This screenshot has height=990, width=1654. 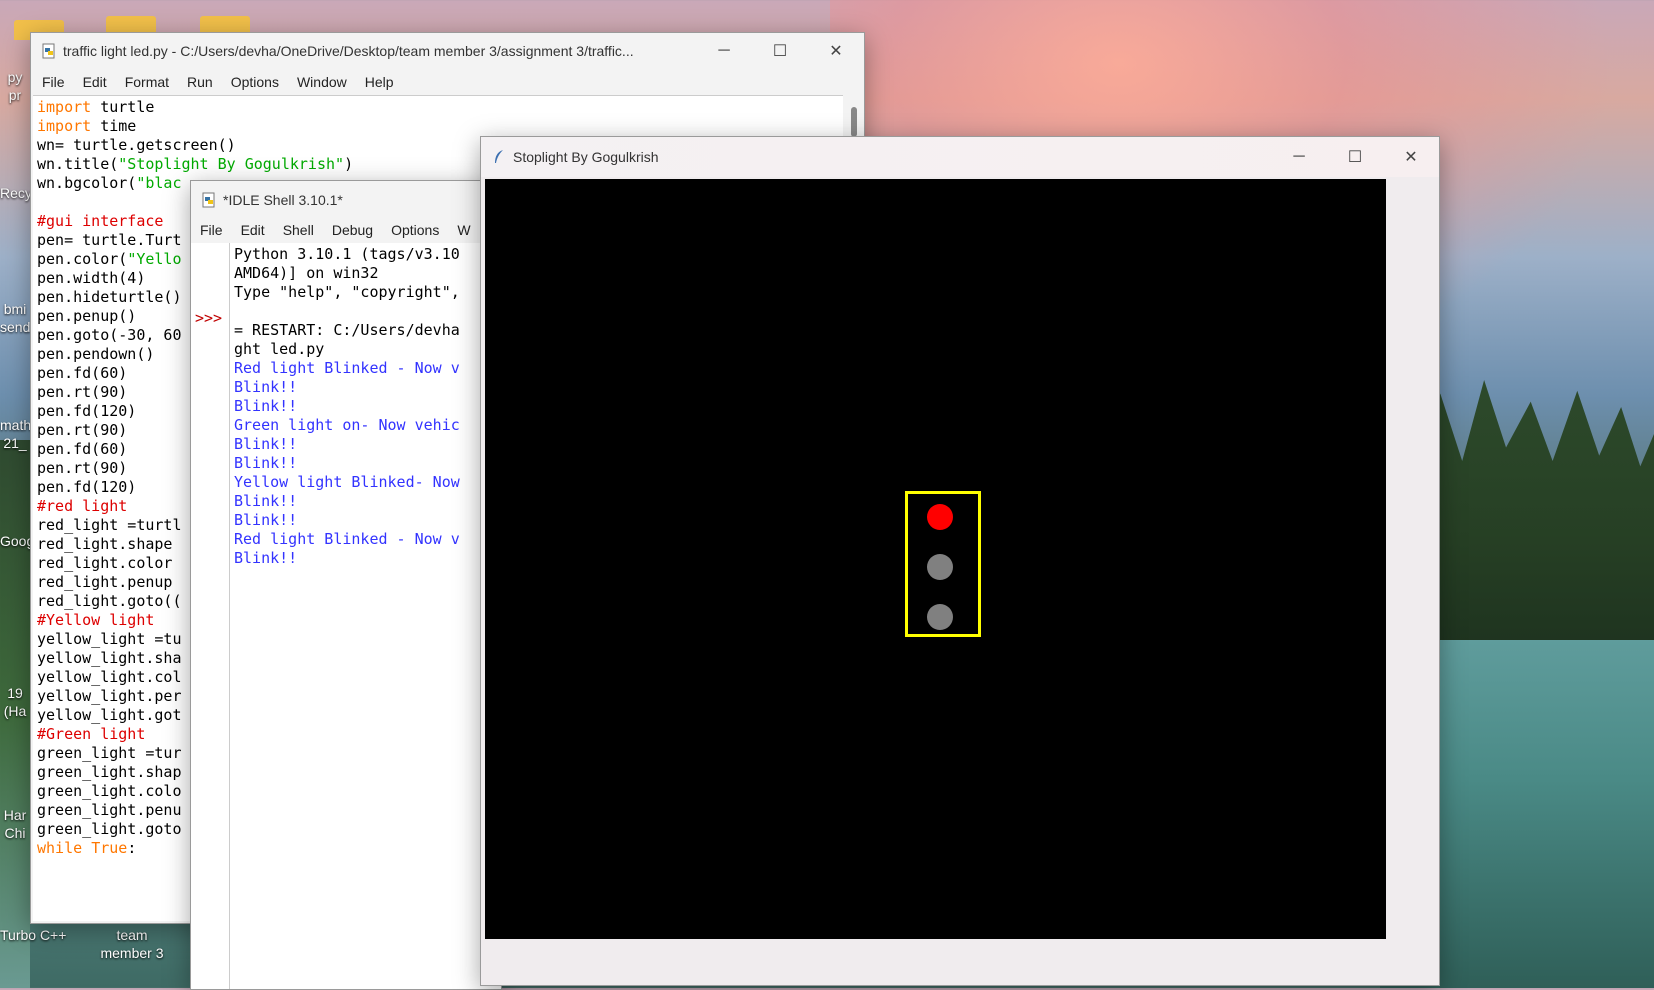 I want to click on shell-titlebar: *IDLE Shell 3.10.1*, so click(x=346, y=200).